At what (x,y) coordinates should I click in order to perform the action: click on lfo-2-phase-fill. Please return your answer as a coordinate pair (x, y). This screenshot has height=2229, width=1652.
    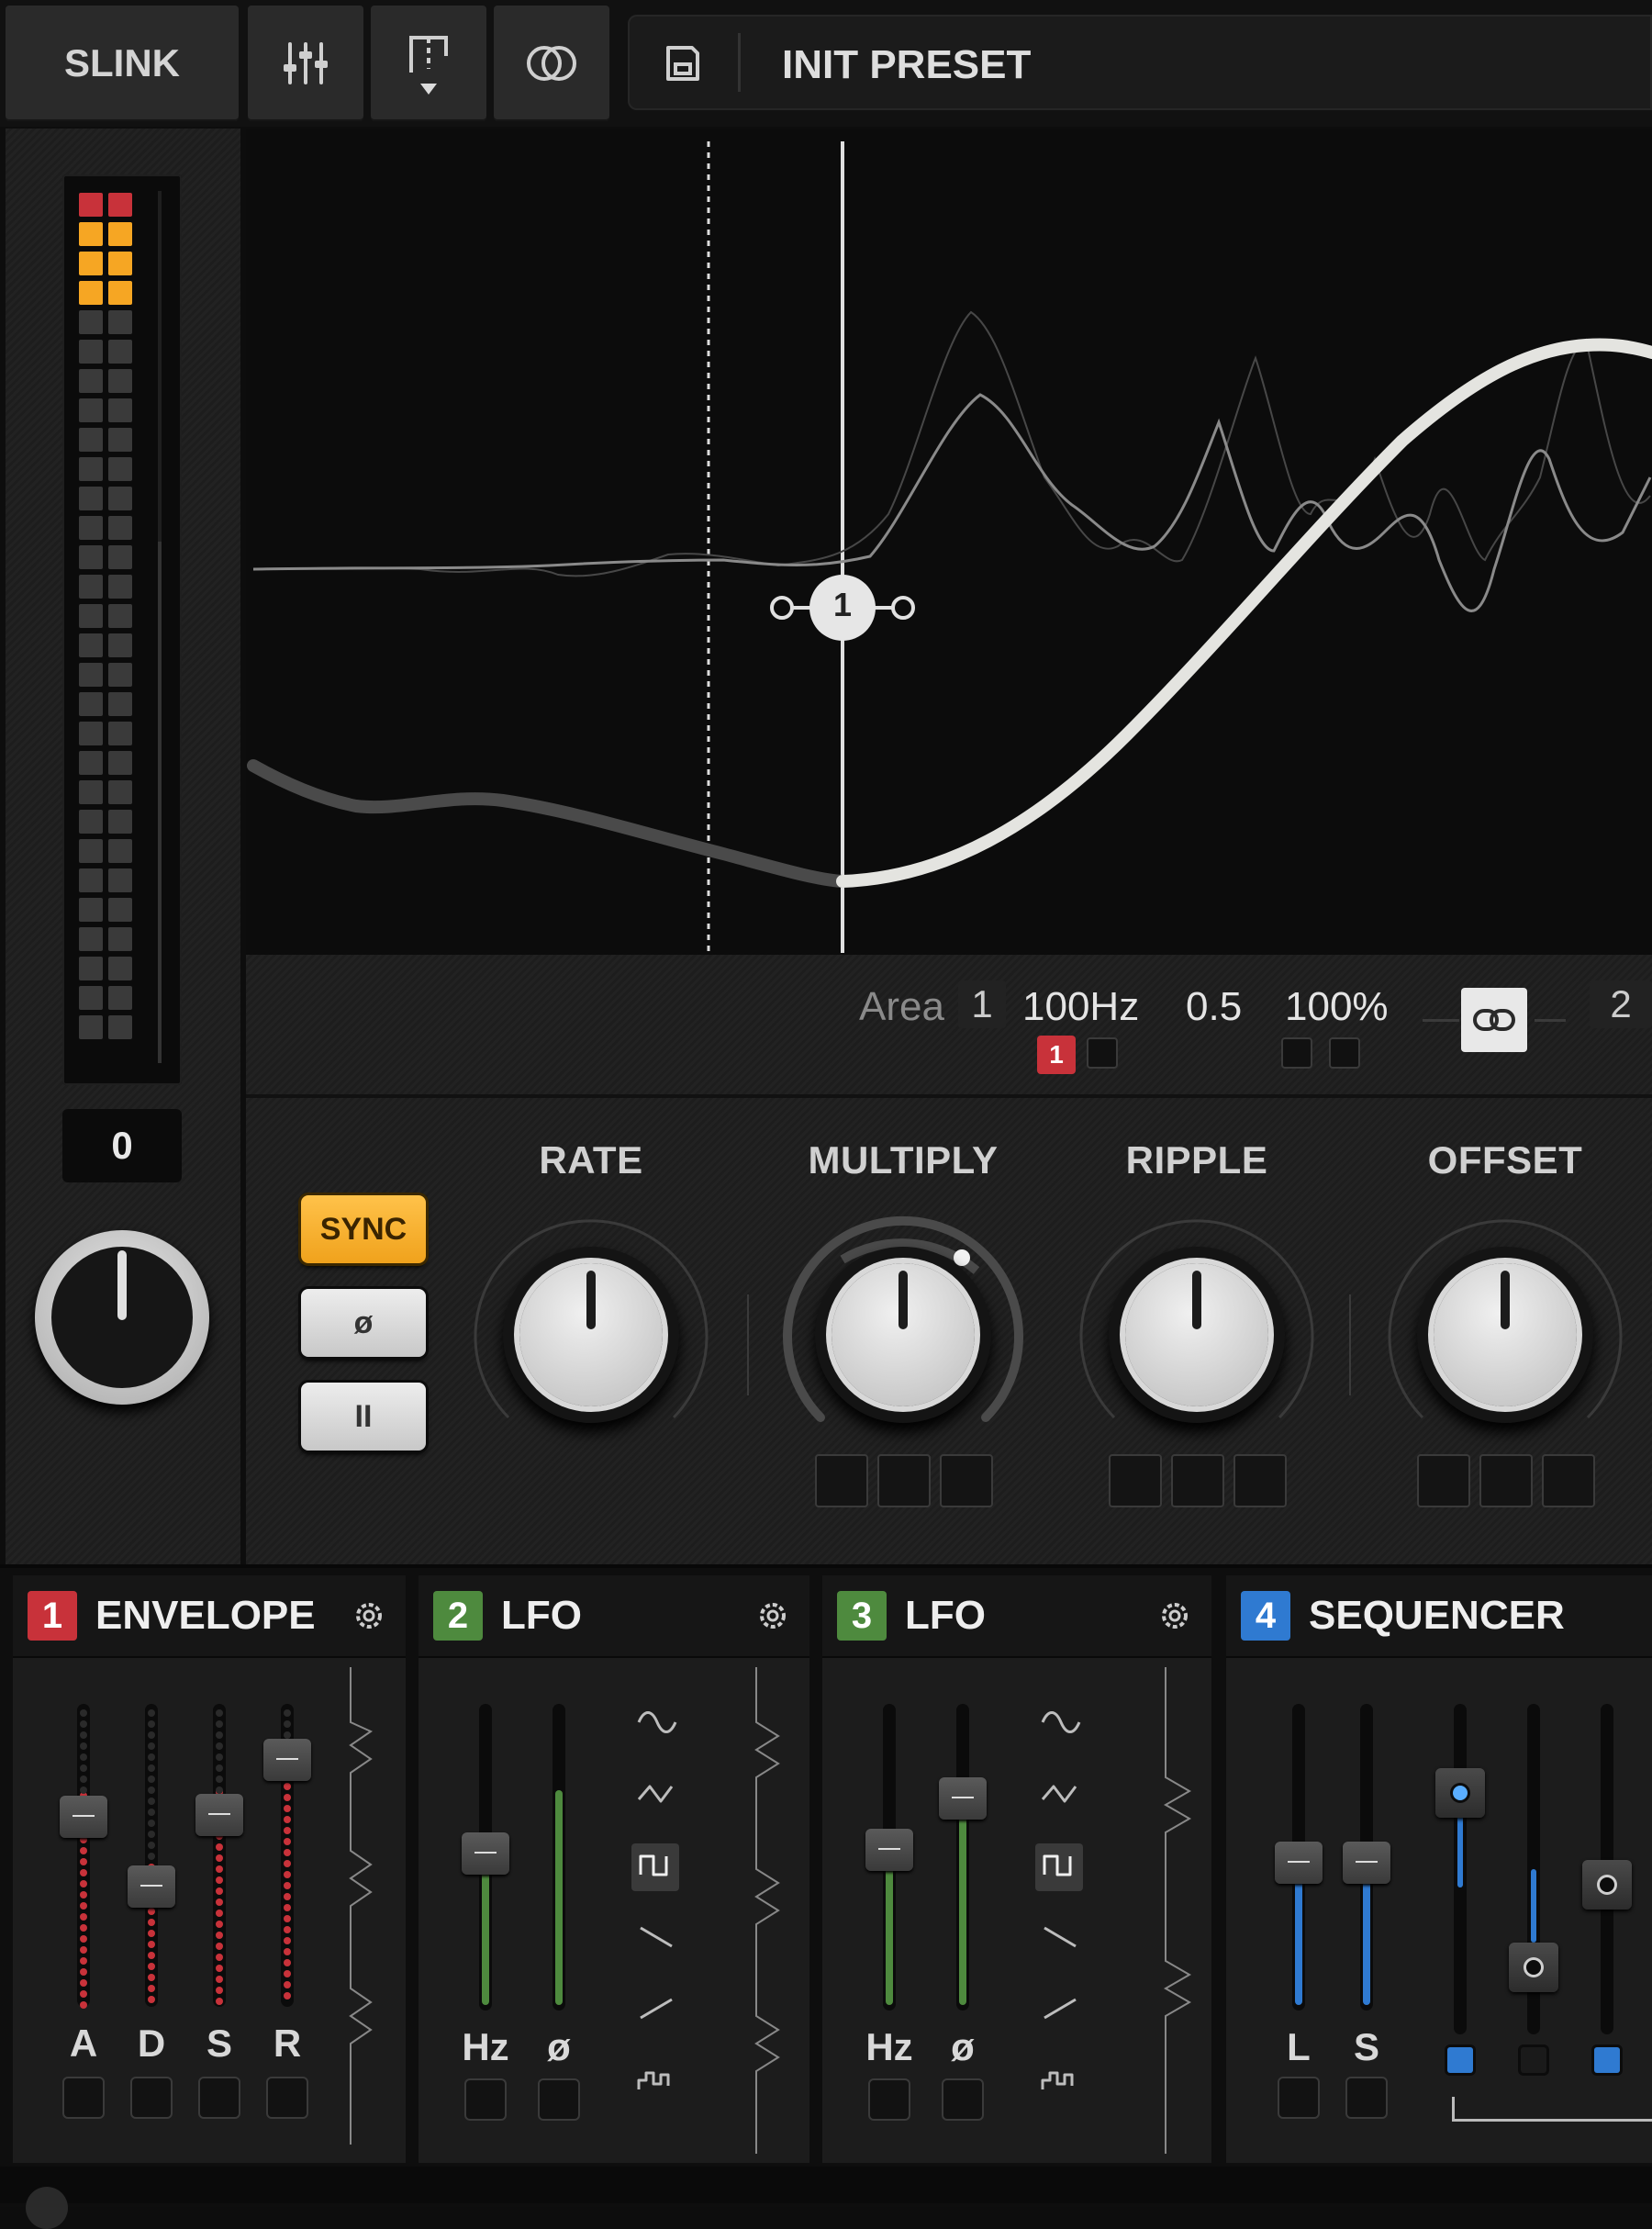
    Looking at the image, I should click on (559, 1897).